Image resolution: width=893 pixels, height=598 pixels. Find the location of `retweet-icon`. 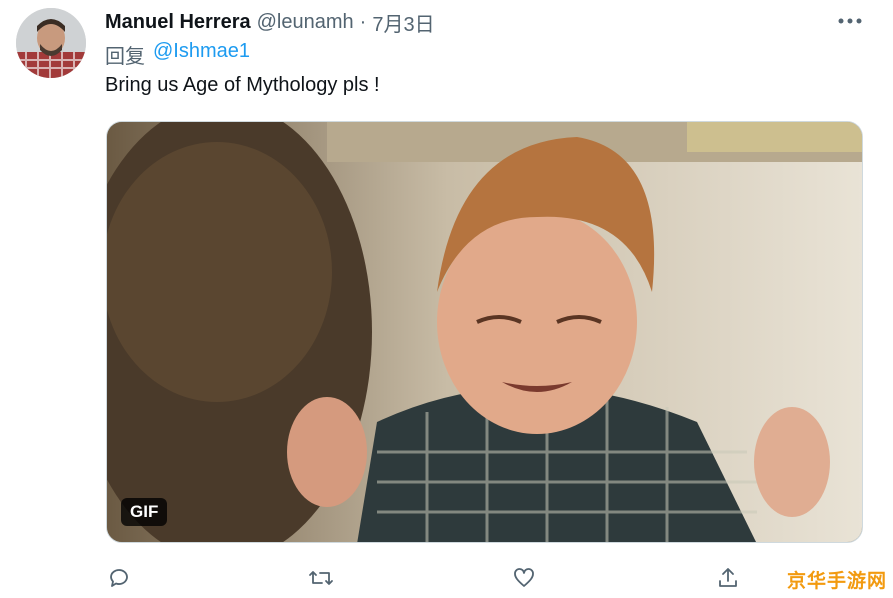

retweet-icon is located at coordinates (321, 578).